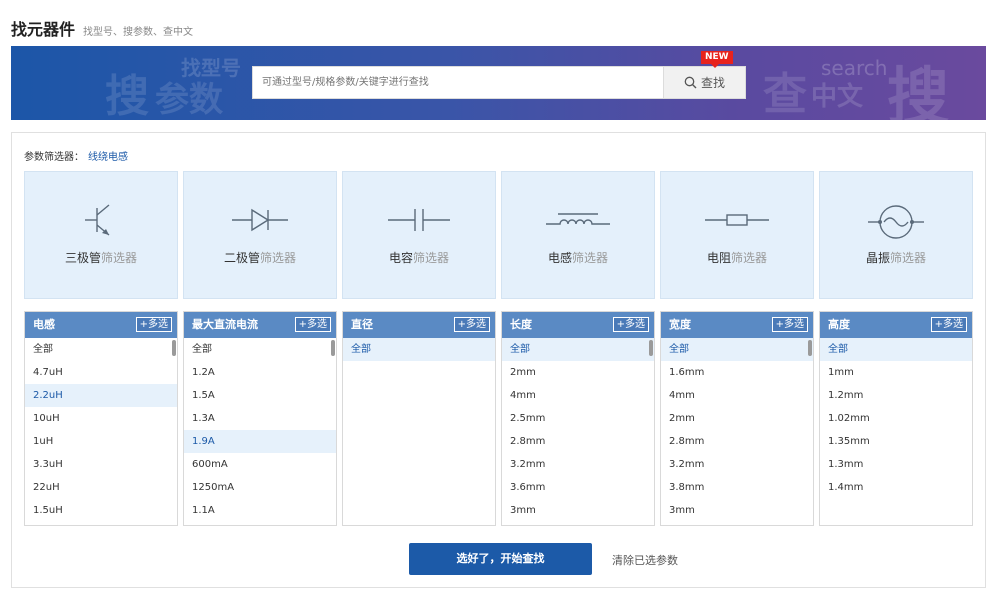  What do you see at coordinates (260, 441) in the screenshot?
I see `param-option: 1.9A` at bounding box center [260, 441].